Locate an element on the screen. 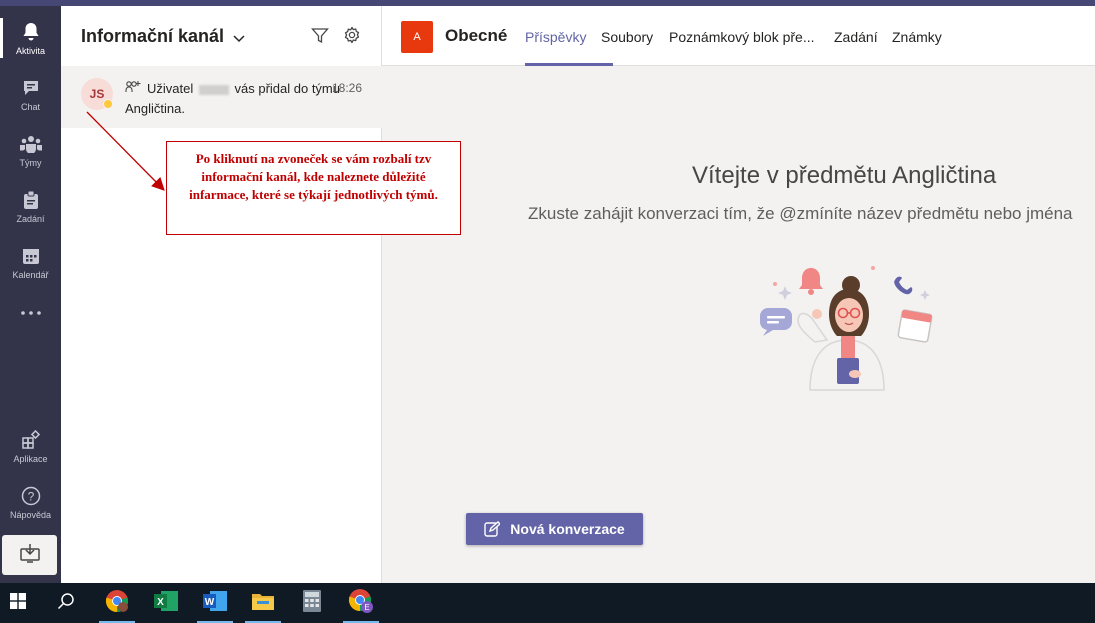 The image size is (1095, 623). rail-label: Nápověda is located at coordinates (30, 514).